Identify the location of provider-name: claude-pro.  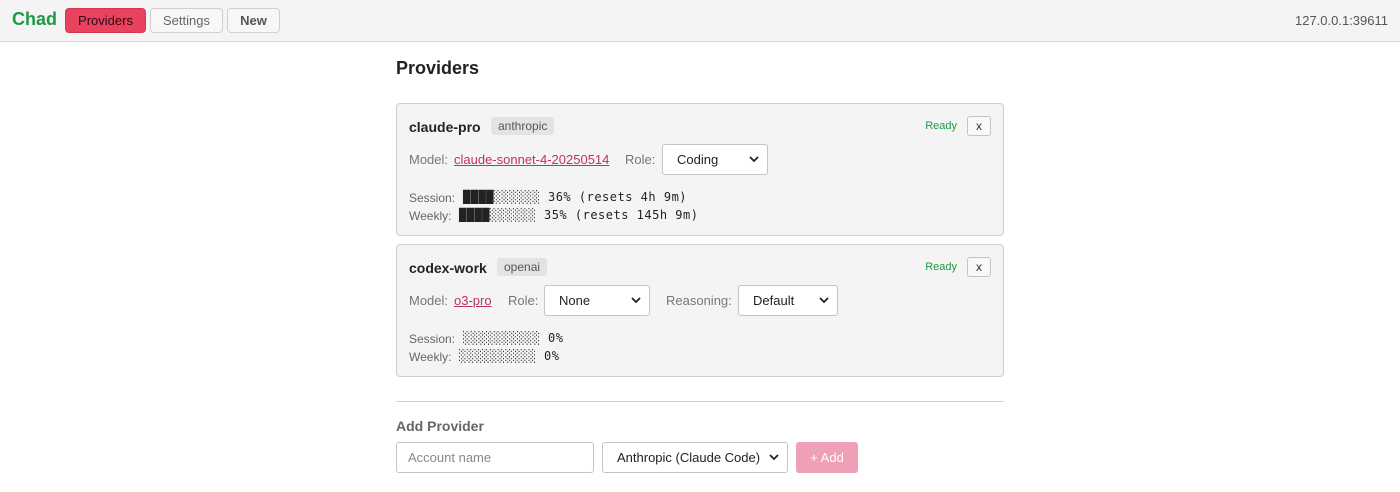
(445, 127).